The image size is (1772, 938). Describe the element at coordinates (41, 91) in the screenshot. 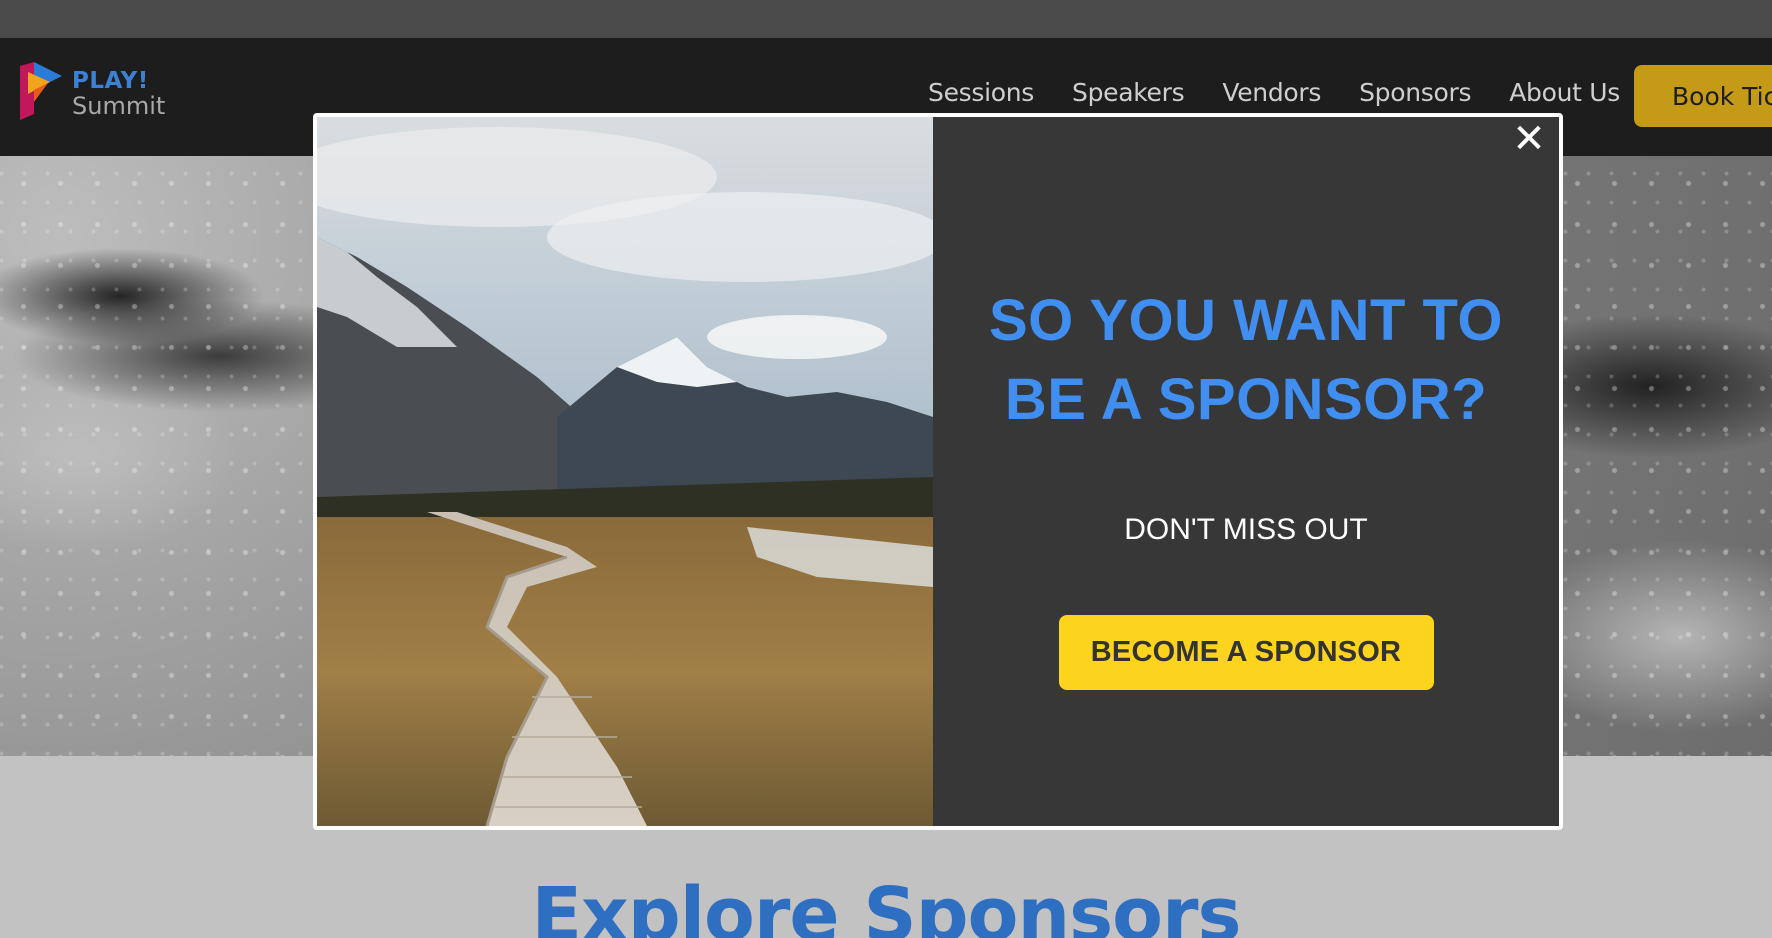

I see `play-summit-logo-icon` at that location.